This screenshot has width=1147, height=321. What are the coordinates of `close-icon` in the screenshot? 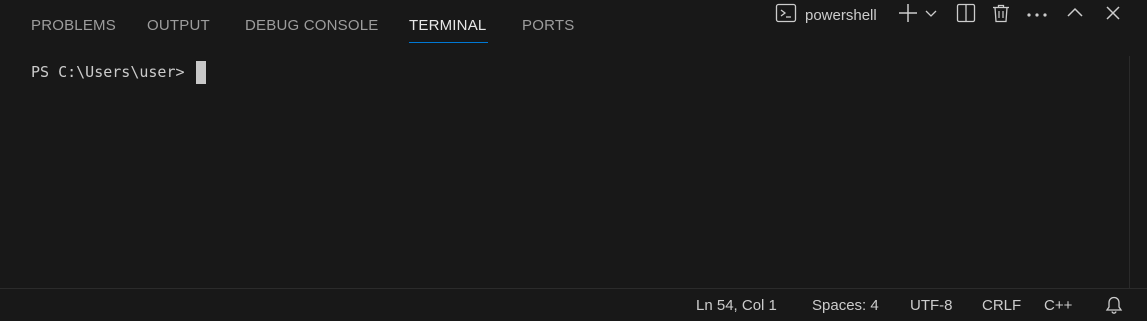 It's located at (1113, 15).